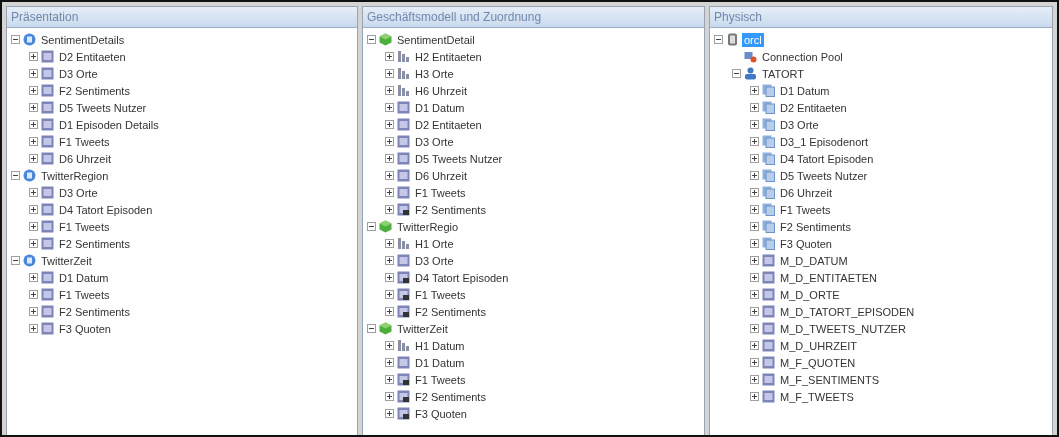  Describe the element at coordinates (109, 124) in the screenshot. I see `tree-item: D1 Episoden Details` at that location.